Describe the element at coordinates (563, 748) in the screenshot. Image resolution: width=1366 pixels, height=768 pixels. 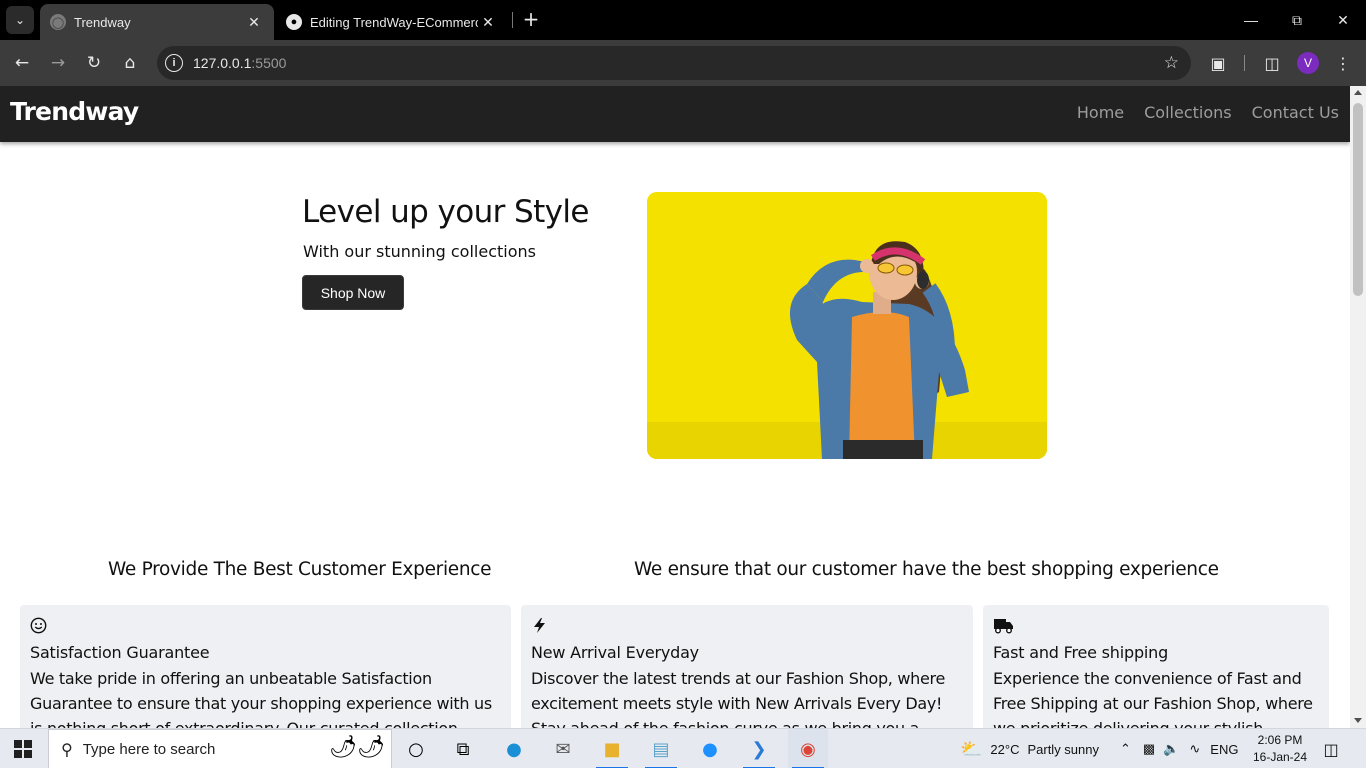
I see `taskbar-mail: ✉` at that location.